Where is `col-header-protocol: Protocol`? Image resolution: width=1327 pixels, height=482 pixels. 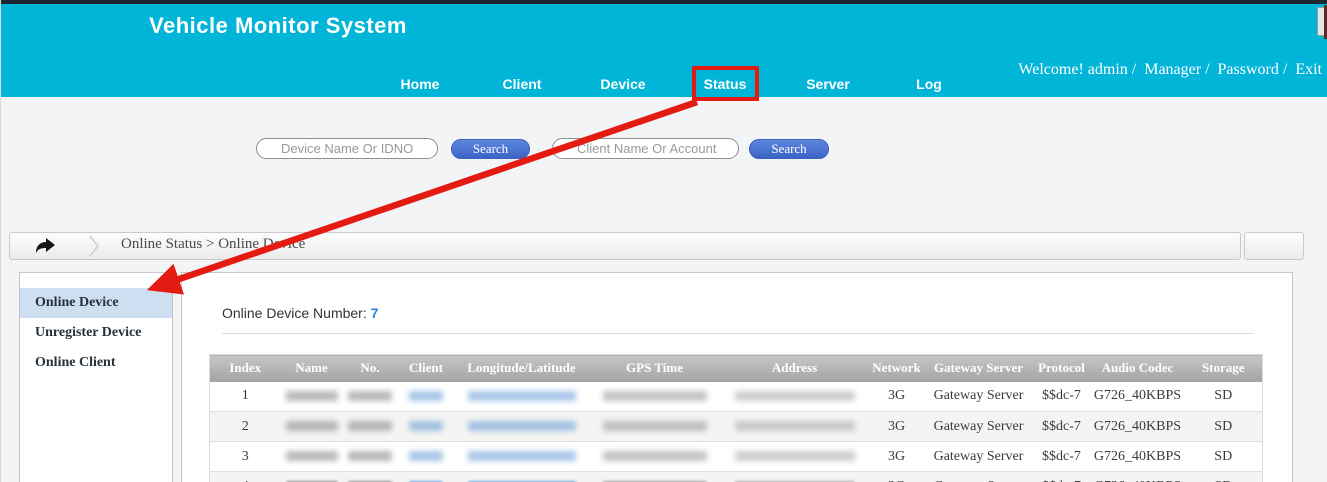
col-header-protocol: Protocol is located at coordinates (1061, 368).